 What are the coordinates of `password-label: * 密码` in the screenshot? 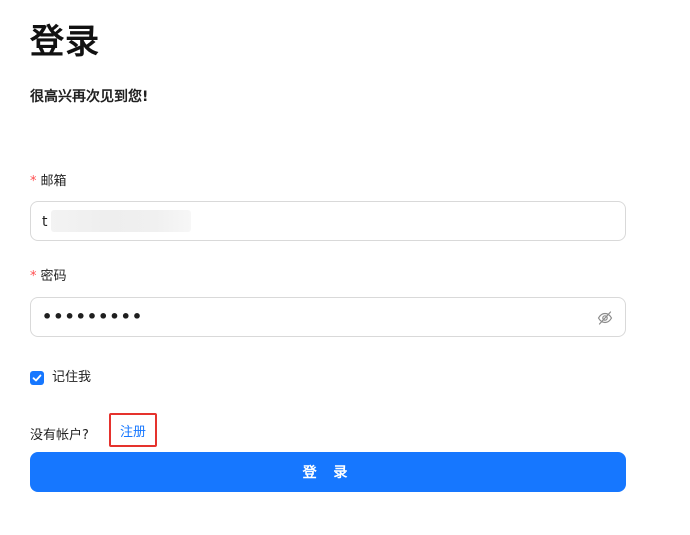 It's located at (48, 277).